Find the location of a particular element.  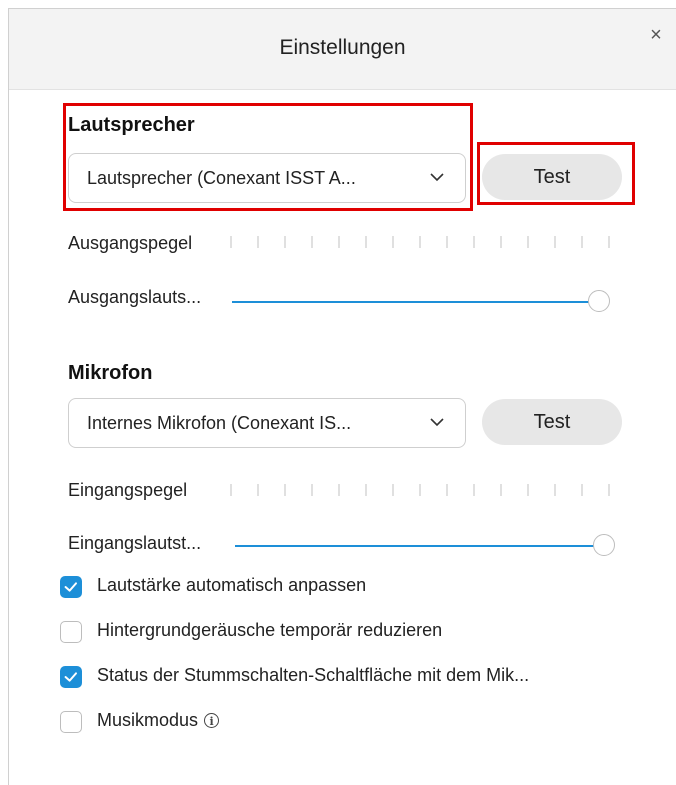

input-volume-knob is located at coordinates (604, 545).